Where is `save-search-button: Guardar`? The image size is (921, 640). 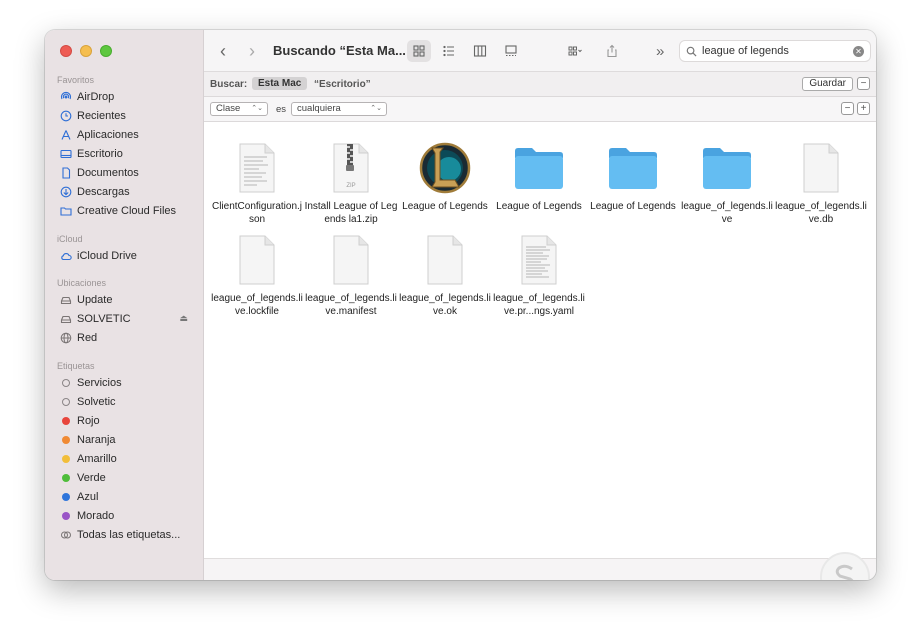
save-search-button: Guardar is located at coordinates (827, 84).